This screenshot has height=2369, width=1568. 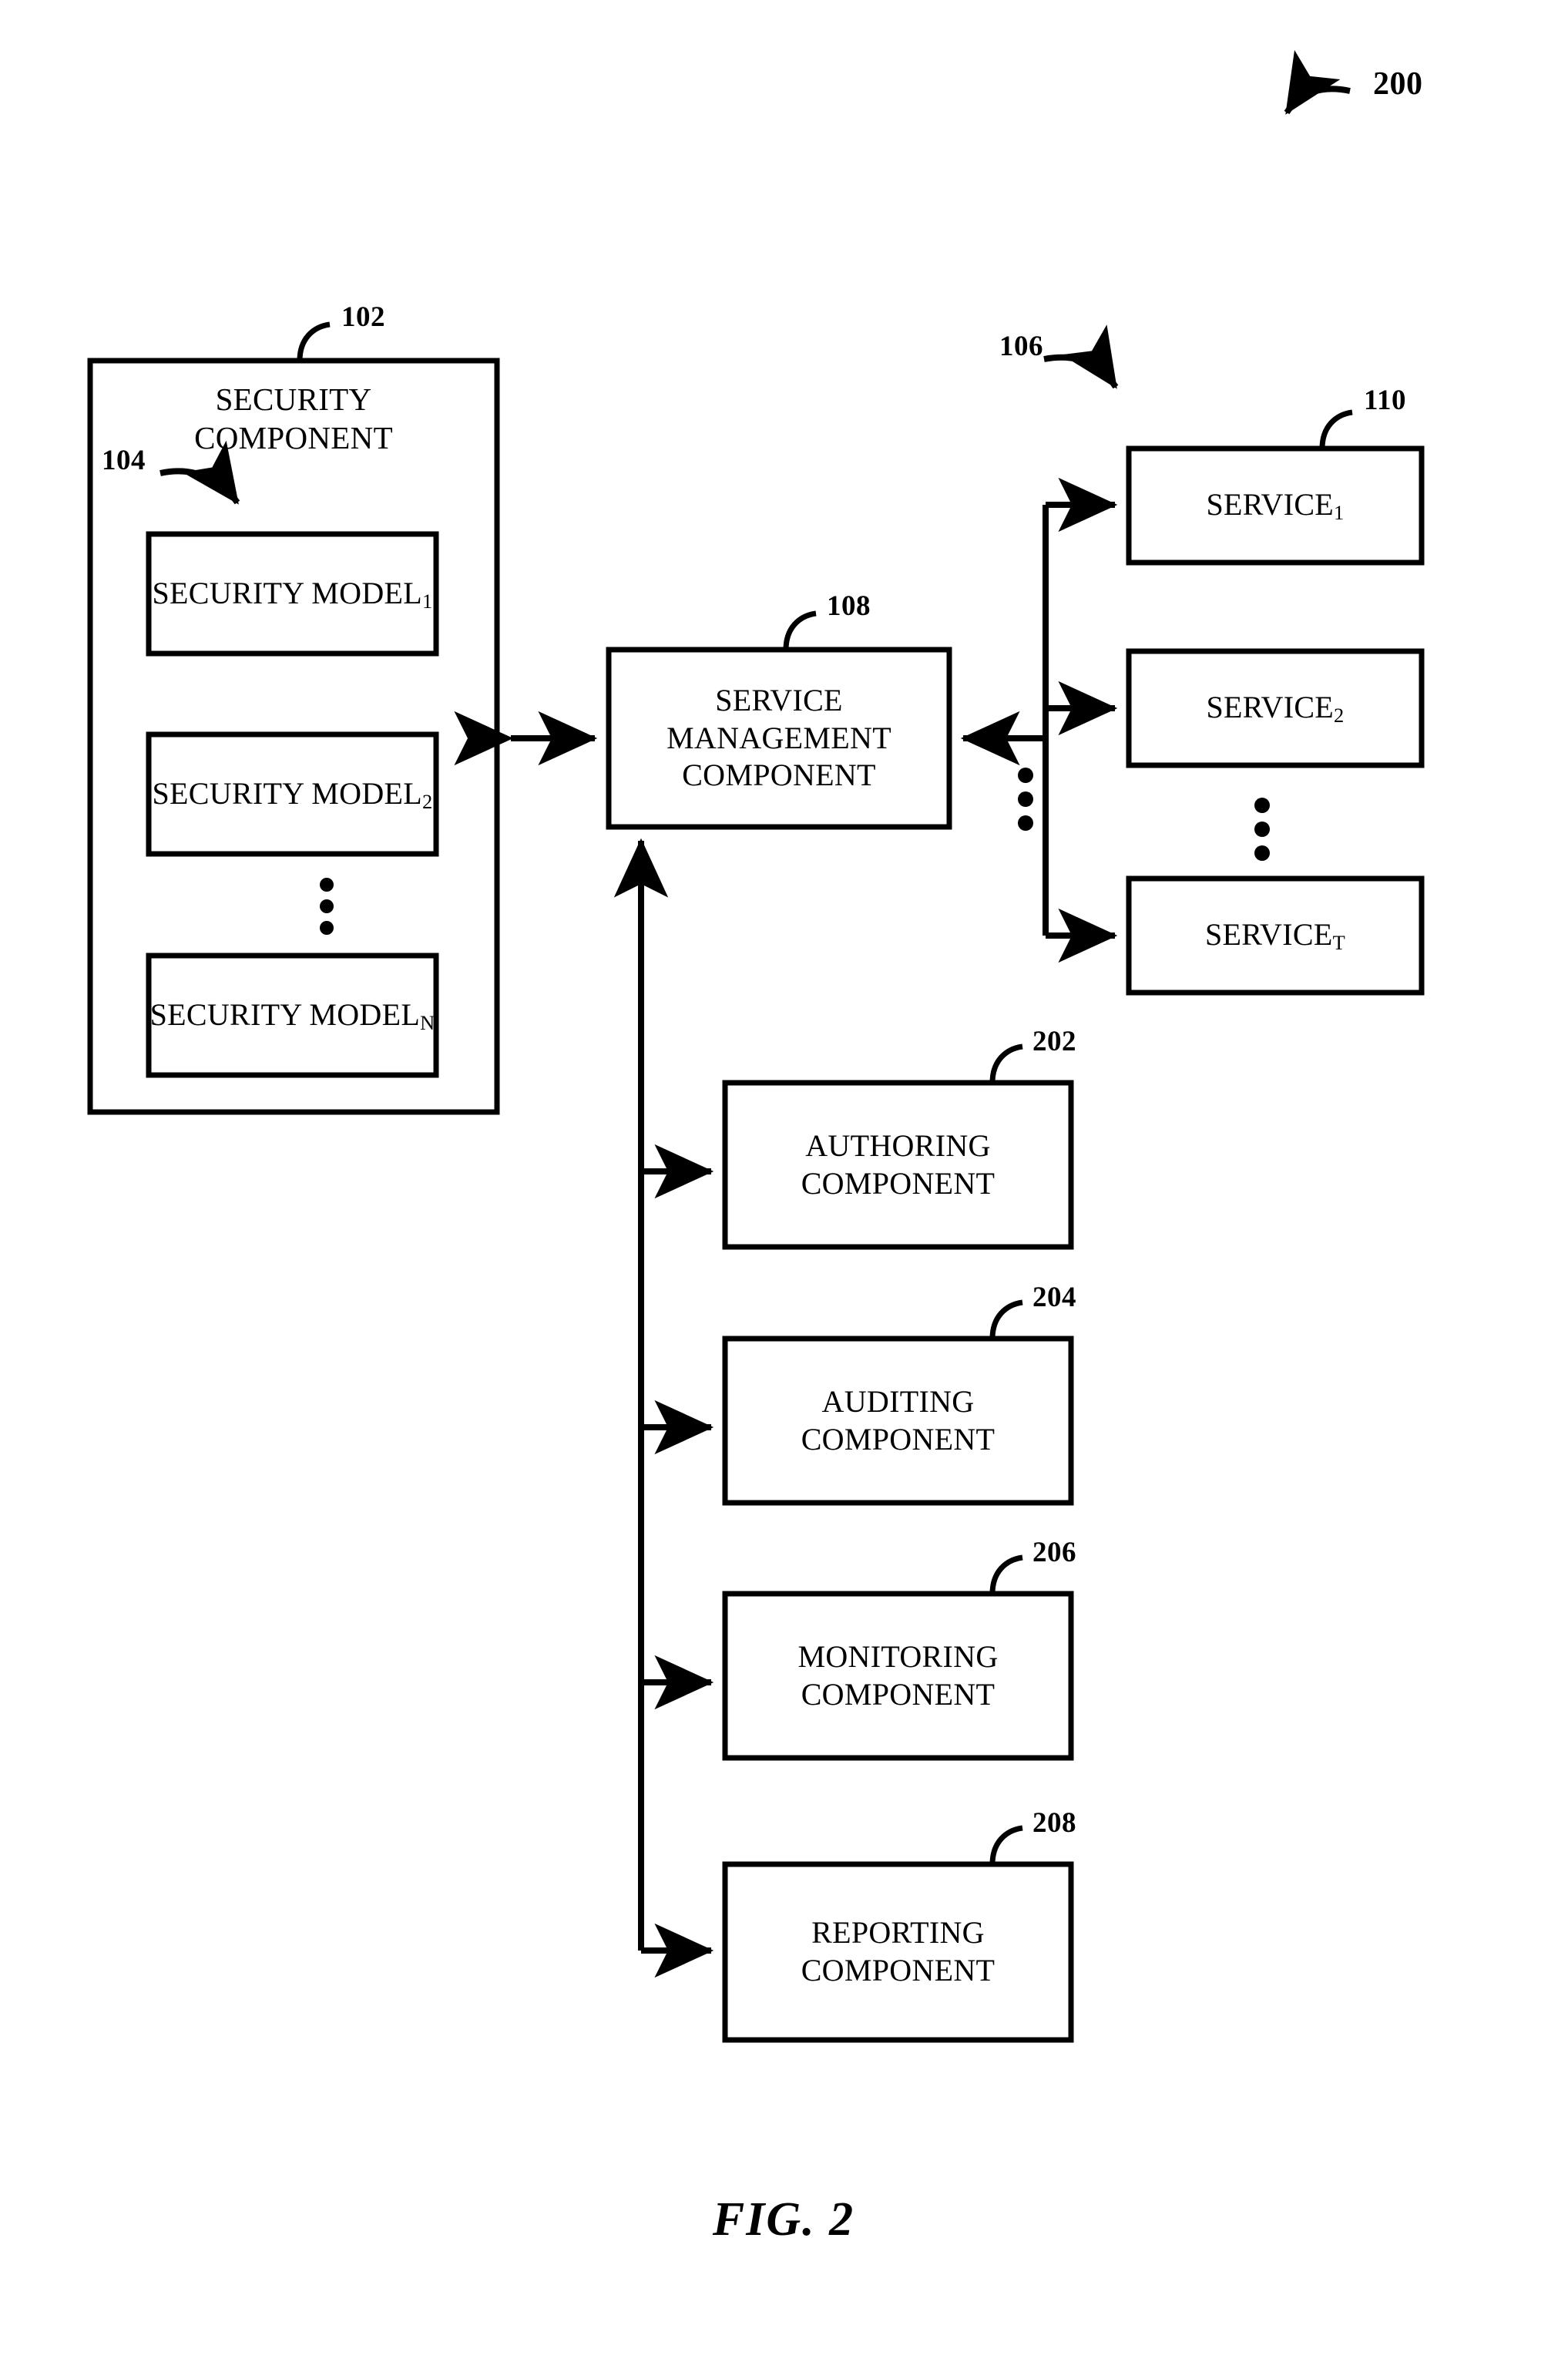 I want to click on security-model-n-text: SECURITY MODEL, so click(x=285, y=1014).